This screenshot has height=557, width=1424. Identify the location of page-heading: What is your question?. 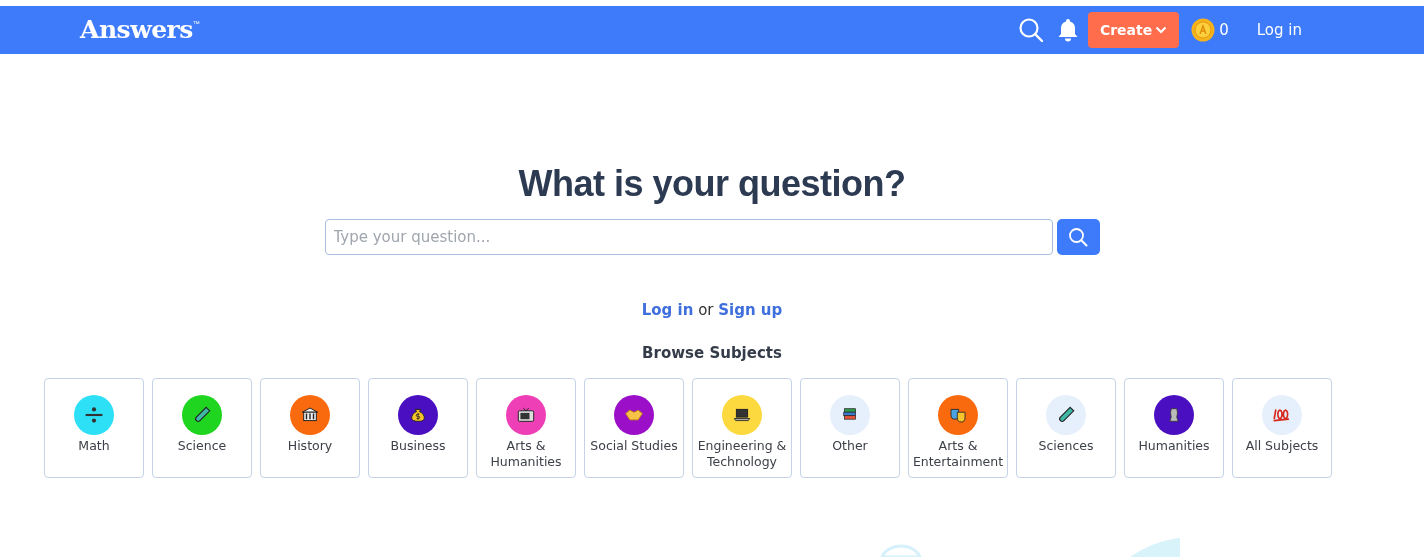
(712, 184).